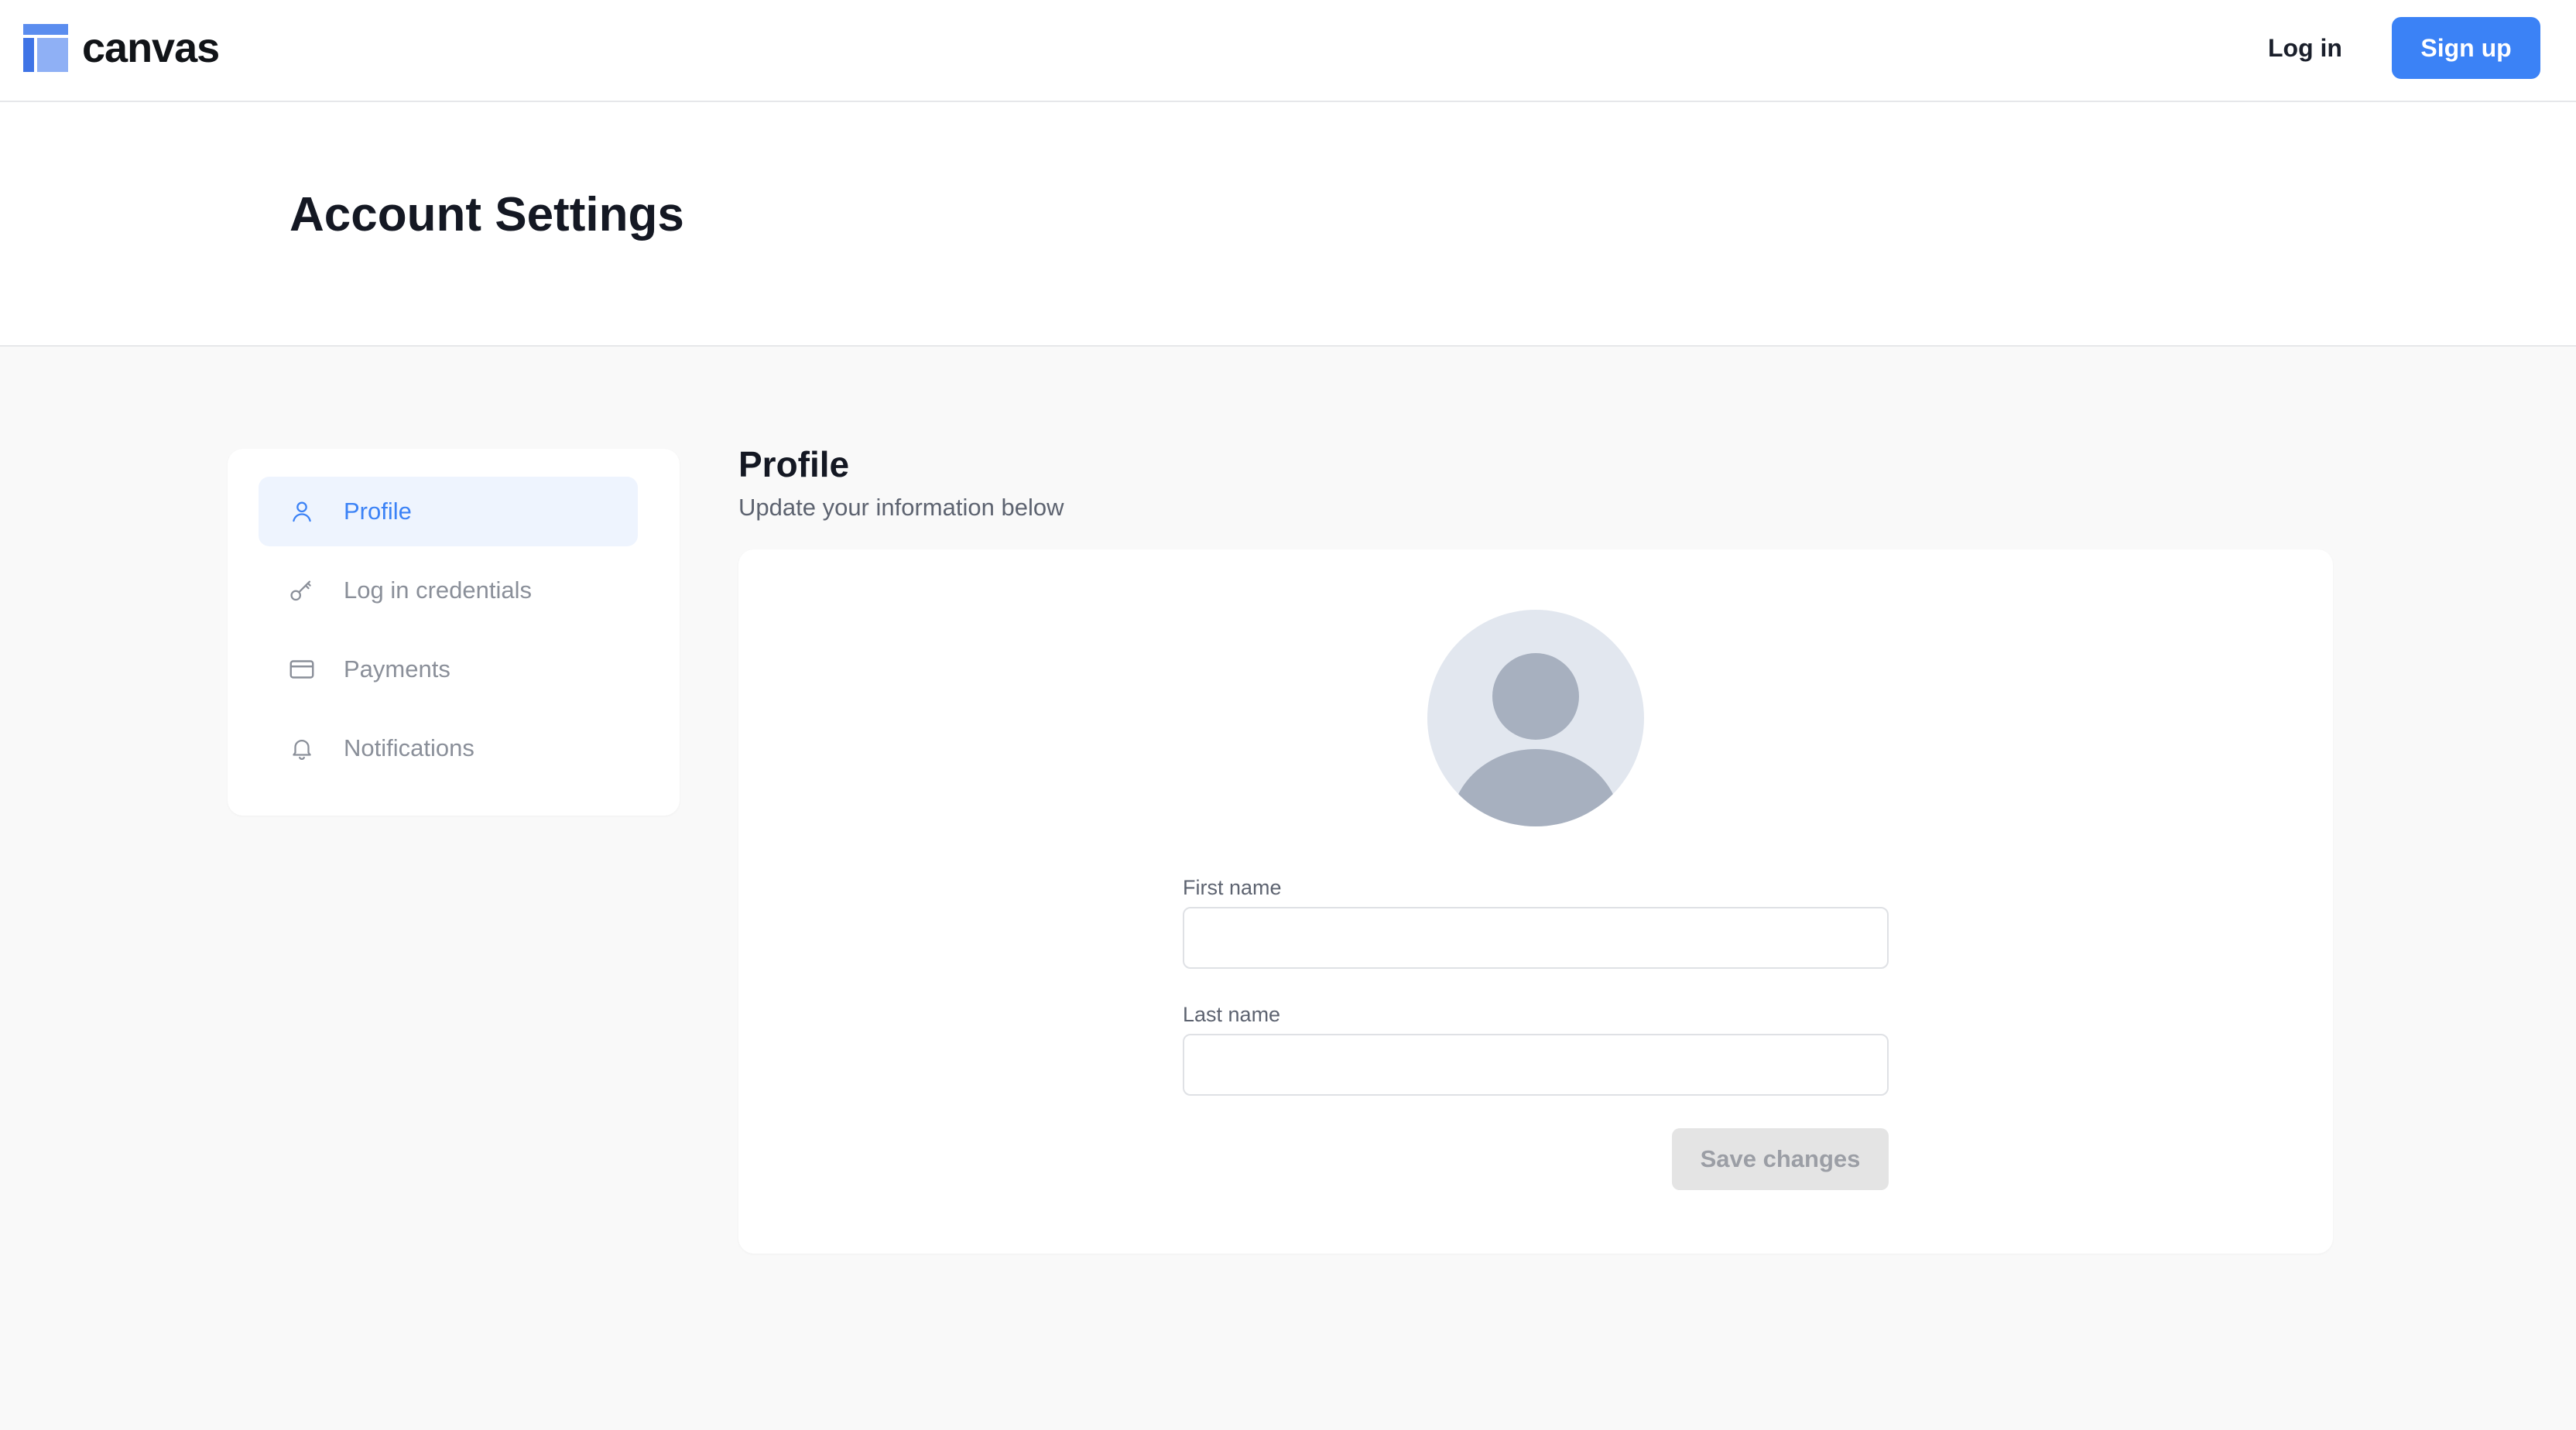 This screenshot has width=2576, height=1430. Describe the element at coordinates (151, 48) in the screenshot. I see `brand-name: canvas` at that location.